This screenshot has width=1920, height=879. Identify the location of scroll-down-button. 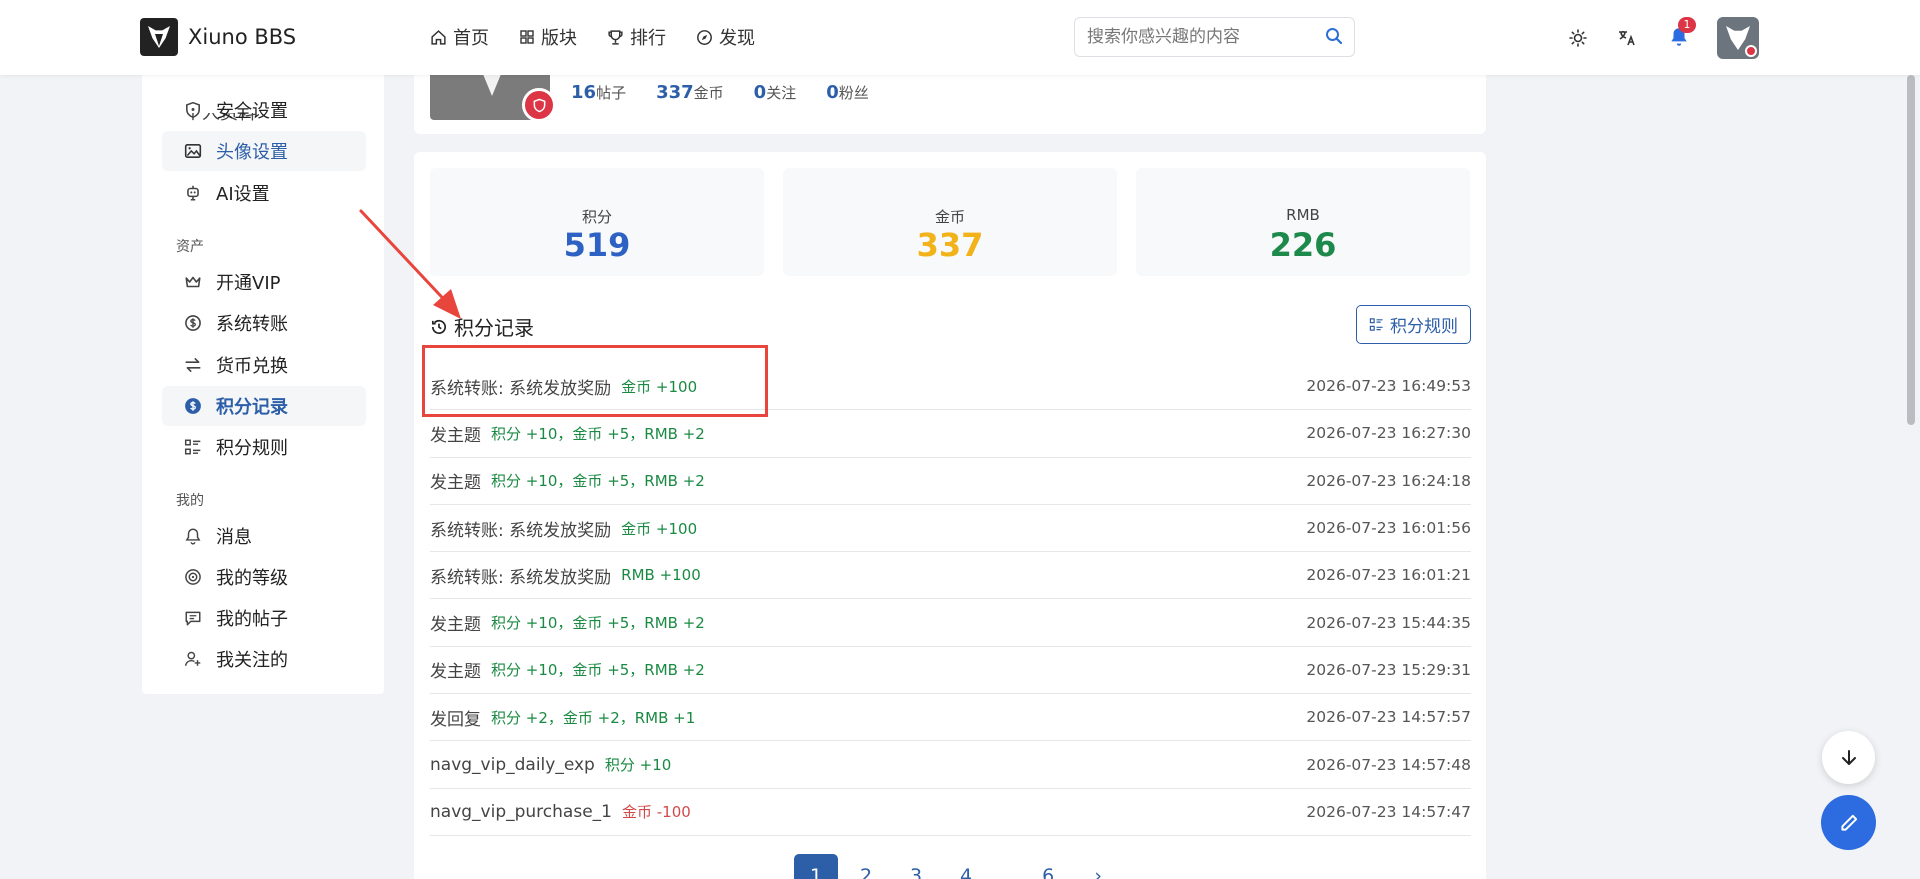
(1848, 757).